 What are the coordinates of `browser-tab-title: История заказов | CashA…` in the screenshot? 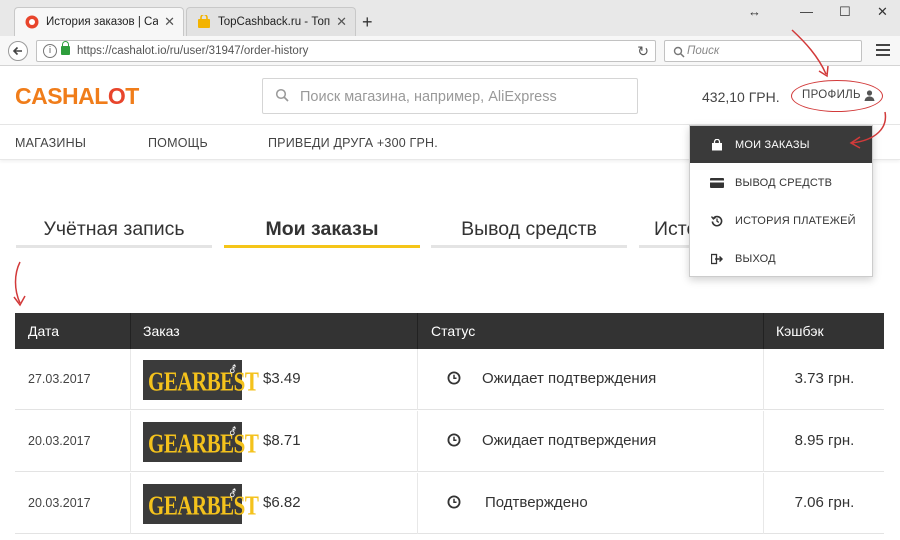 It's located at (102, 22).